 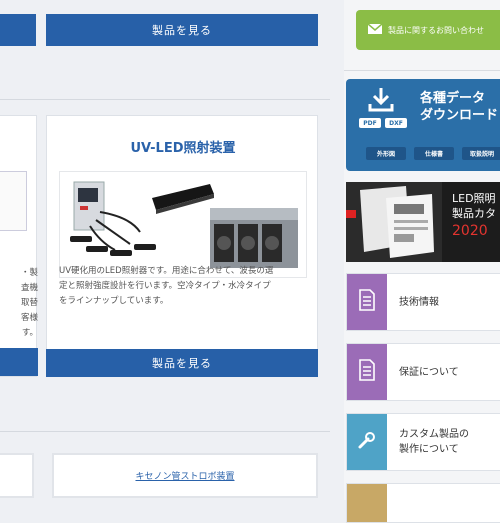 I want to click on section-divider-bottom, so click(x=165, y=431).